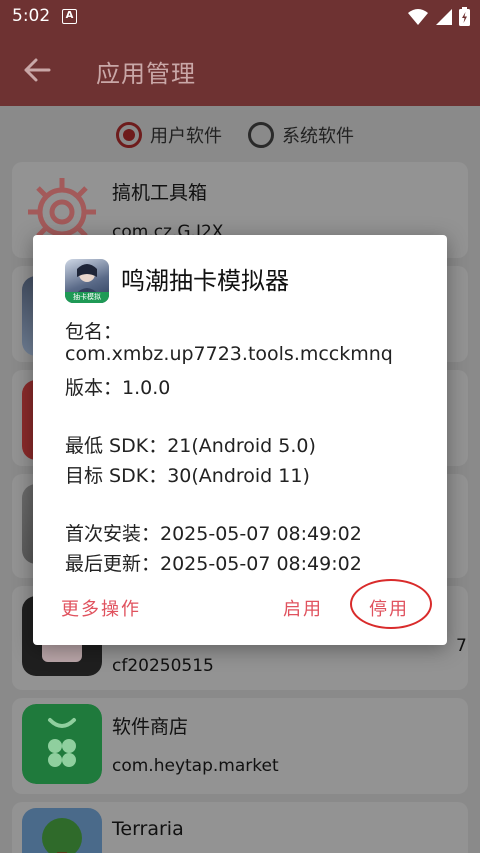 Image resolution: width=480 pixels, height=853 pixels. I want to click on first-install-info: 首次安装：2025-05-07 08:49:02, so click(213, 534).